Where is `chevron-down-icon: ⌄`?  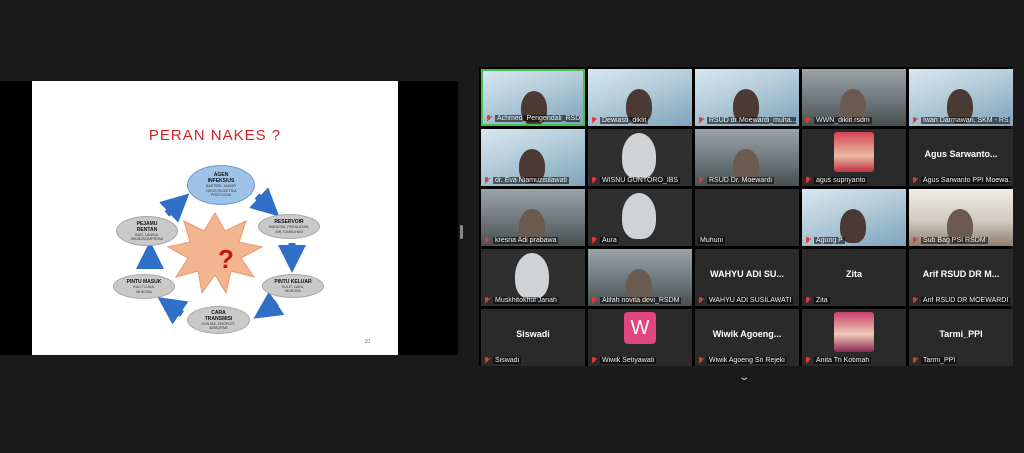
chevron-down-icon: ⌄ is located at coordinates (744, 377).